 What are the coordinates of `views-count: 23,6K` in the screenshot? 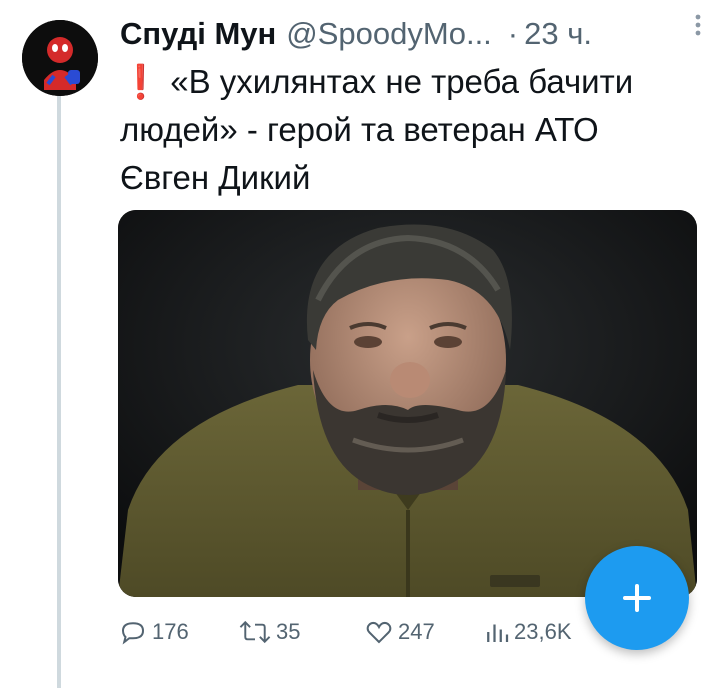 It's located at (543, 631).